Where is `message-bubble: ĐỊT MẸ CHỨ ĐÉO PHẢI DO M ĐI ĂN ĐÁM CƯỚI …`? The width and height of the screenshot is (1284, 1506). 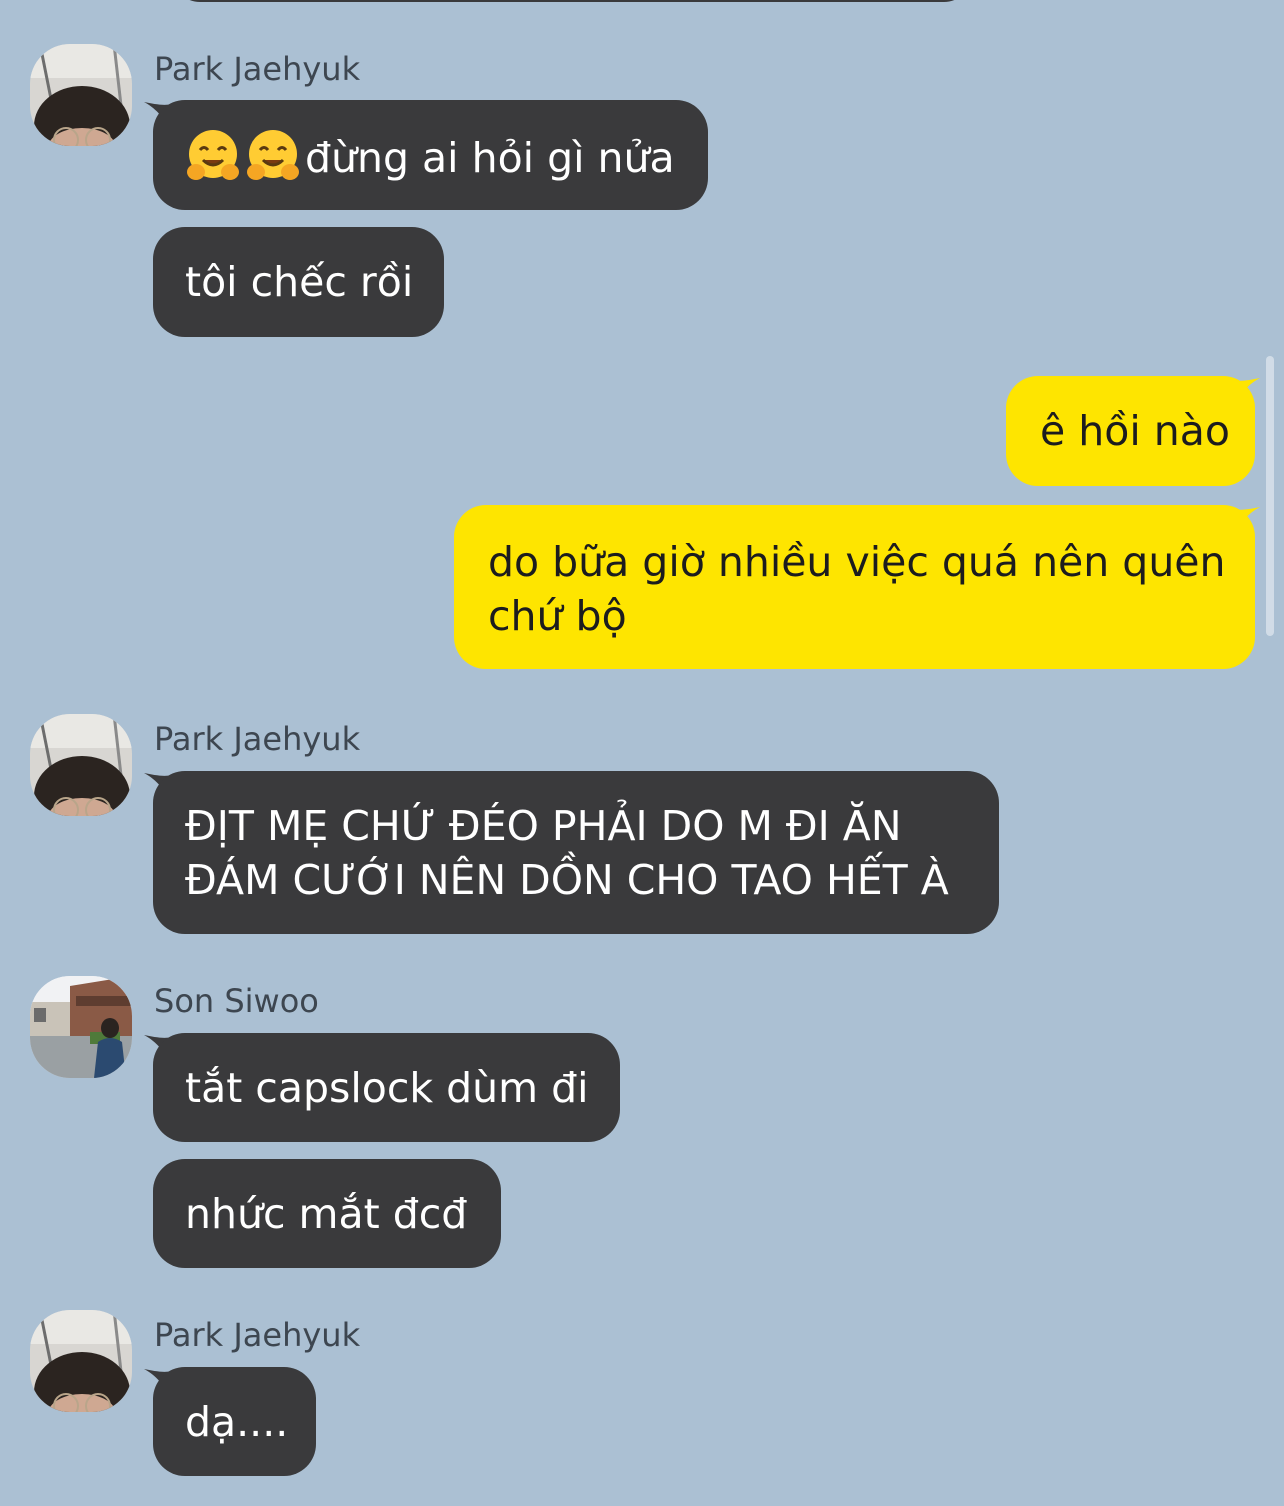 message-bubble: ĐỊT MẸ CHỨ ĐÉO PHẢI DO M ĐI ĂN ĐÁM CƯỚI … is located at coordinates (576, 852).